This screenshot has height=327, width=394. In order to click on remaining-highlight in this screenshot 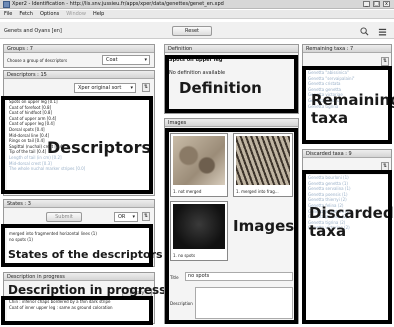, I will do `click(347, 105)`.